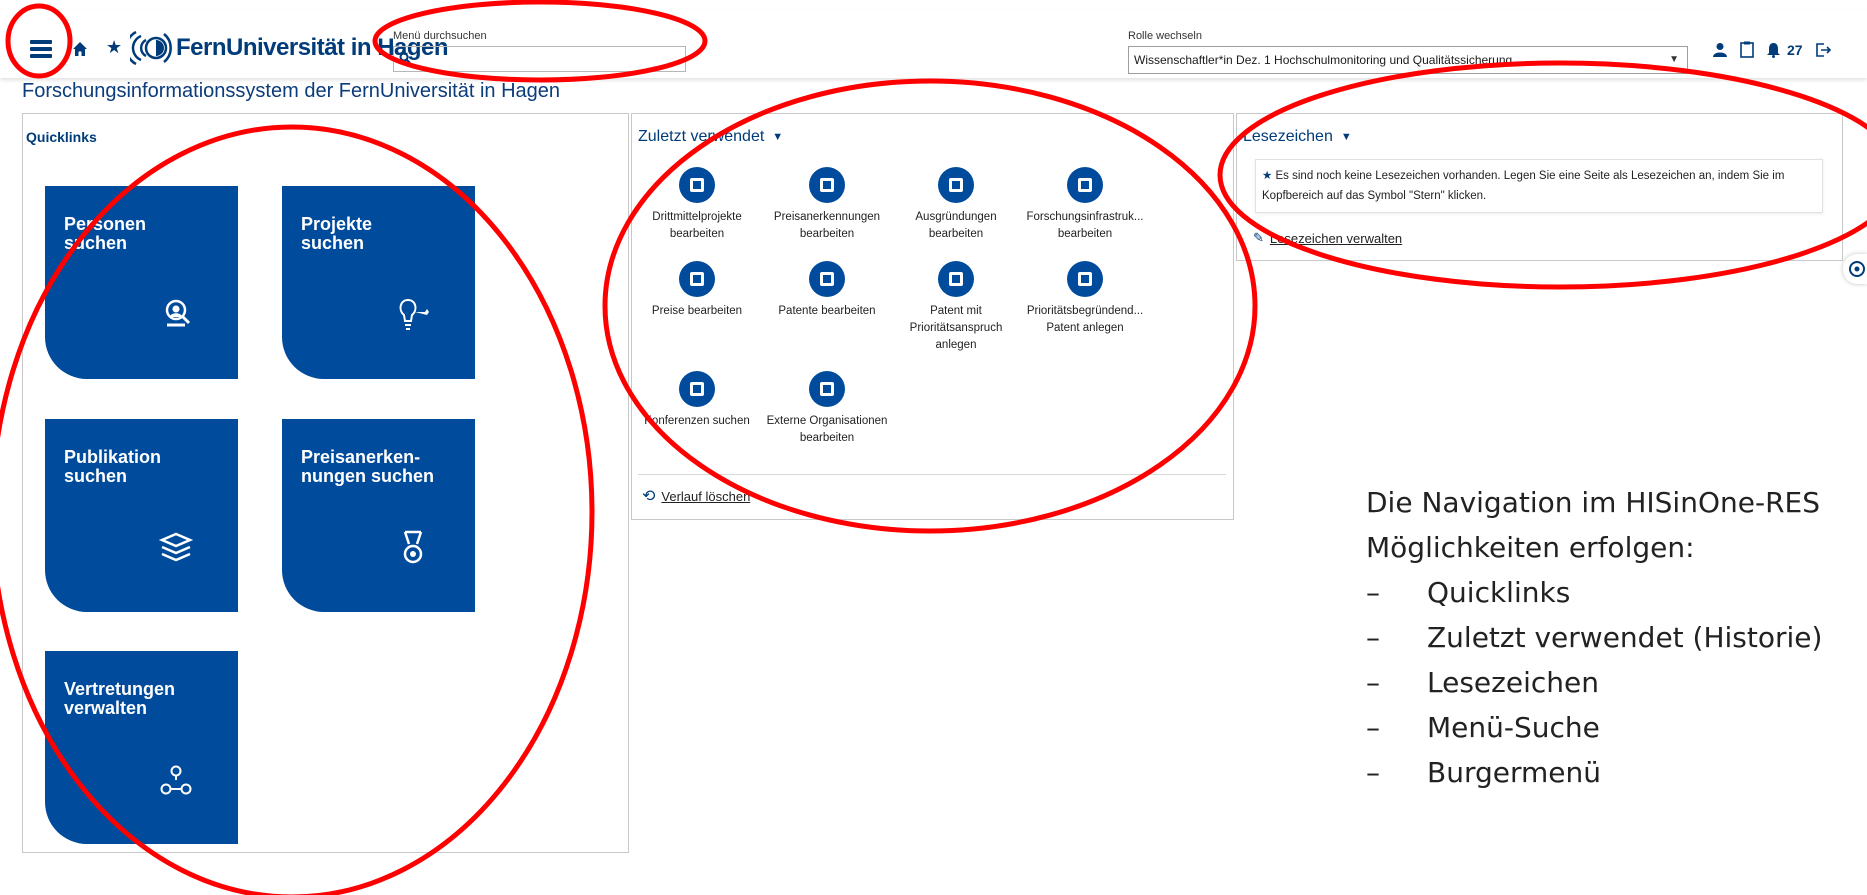  I want to click on tile-publikation-suchen: Publikation suchen, so click(141, 515).